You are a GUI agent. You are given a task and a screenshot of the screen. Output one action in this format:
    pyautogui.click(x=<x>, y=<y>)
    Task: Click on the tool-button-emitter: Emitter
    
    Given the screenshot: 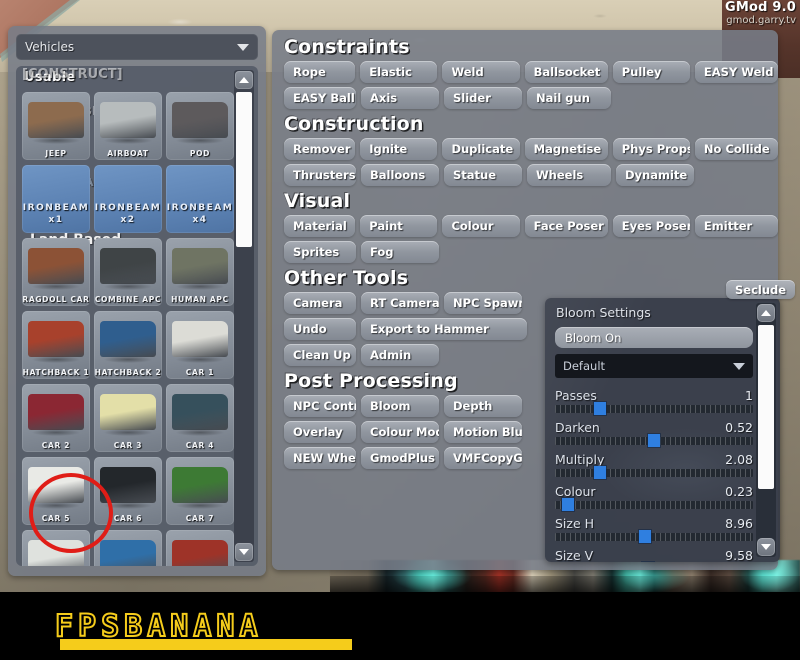 What is the action you would take?
    pyautogui.click(x=736, y=226)
    